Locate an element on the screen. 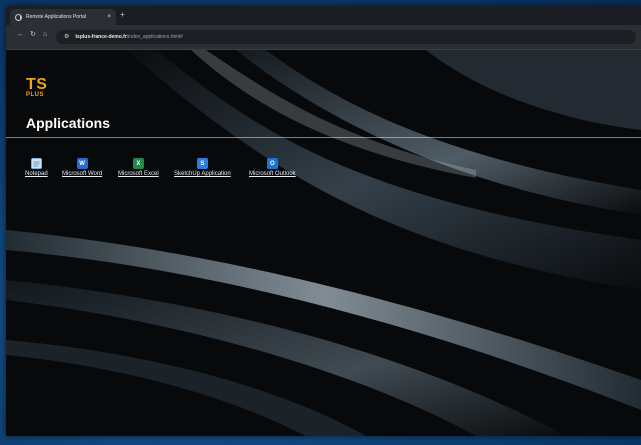  app-microsoft-word: W Microsoft Word is located at coordinates (82, 167).